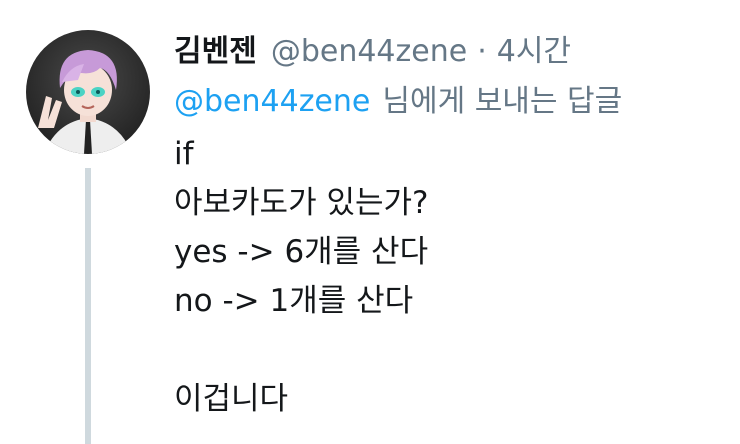 The width and height of the screenshot is (740, 444). Describe the element at coordinates (301, 203) in the screenshot. I see `body-line: 아보카도가 있는가?` at that location.